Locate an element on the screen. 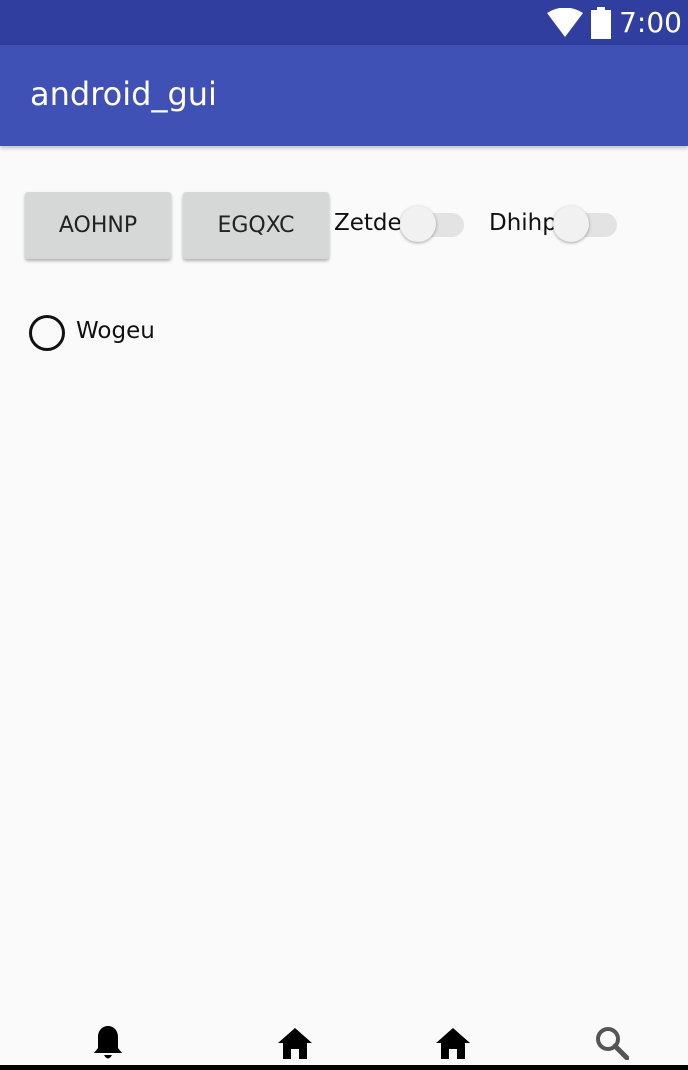 The height and width of the screenshot is (1070, 688). status-time: 7:00 is located at coordinates (650, 22).